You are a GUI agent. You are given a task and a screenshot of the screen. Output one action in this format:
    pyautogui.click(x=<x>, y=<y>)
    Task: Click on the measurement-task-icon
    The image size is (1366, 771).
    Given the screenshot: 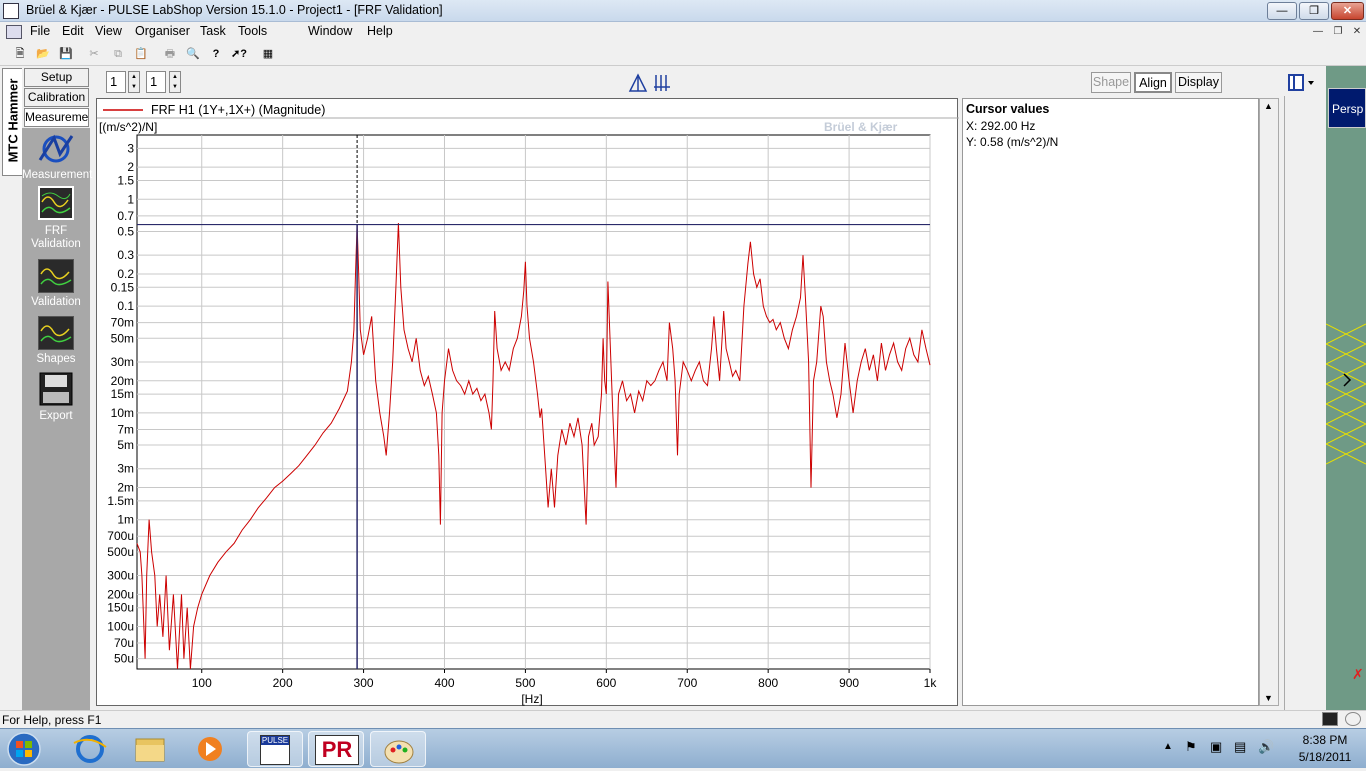 What is the action you would take?
    pyautogui.click(x=56, y=149)
    